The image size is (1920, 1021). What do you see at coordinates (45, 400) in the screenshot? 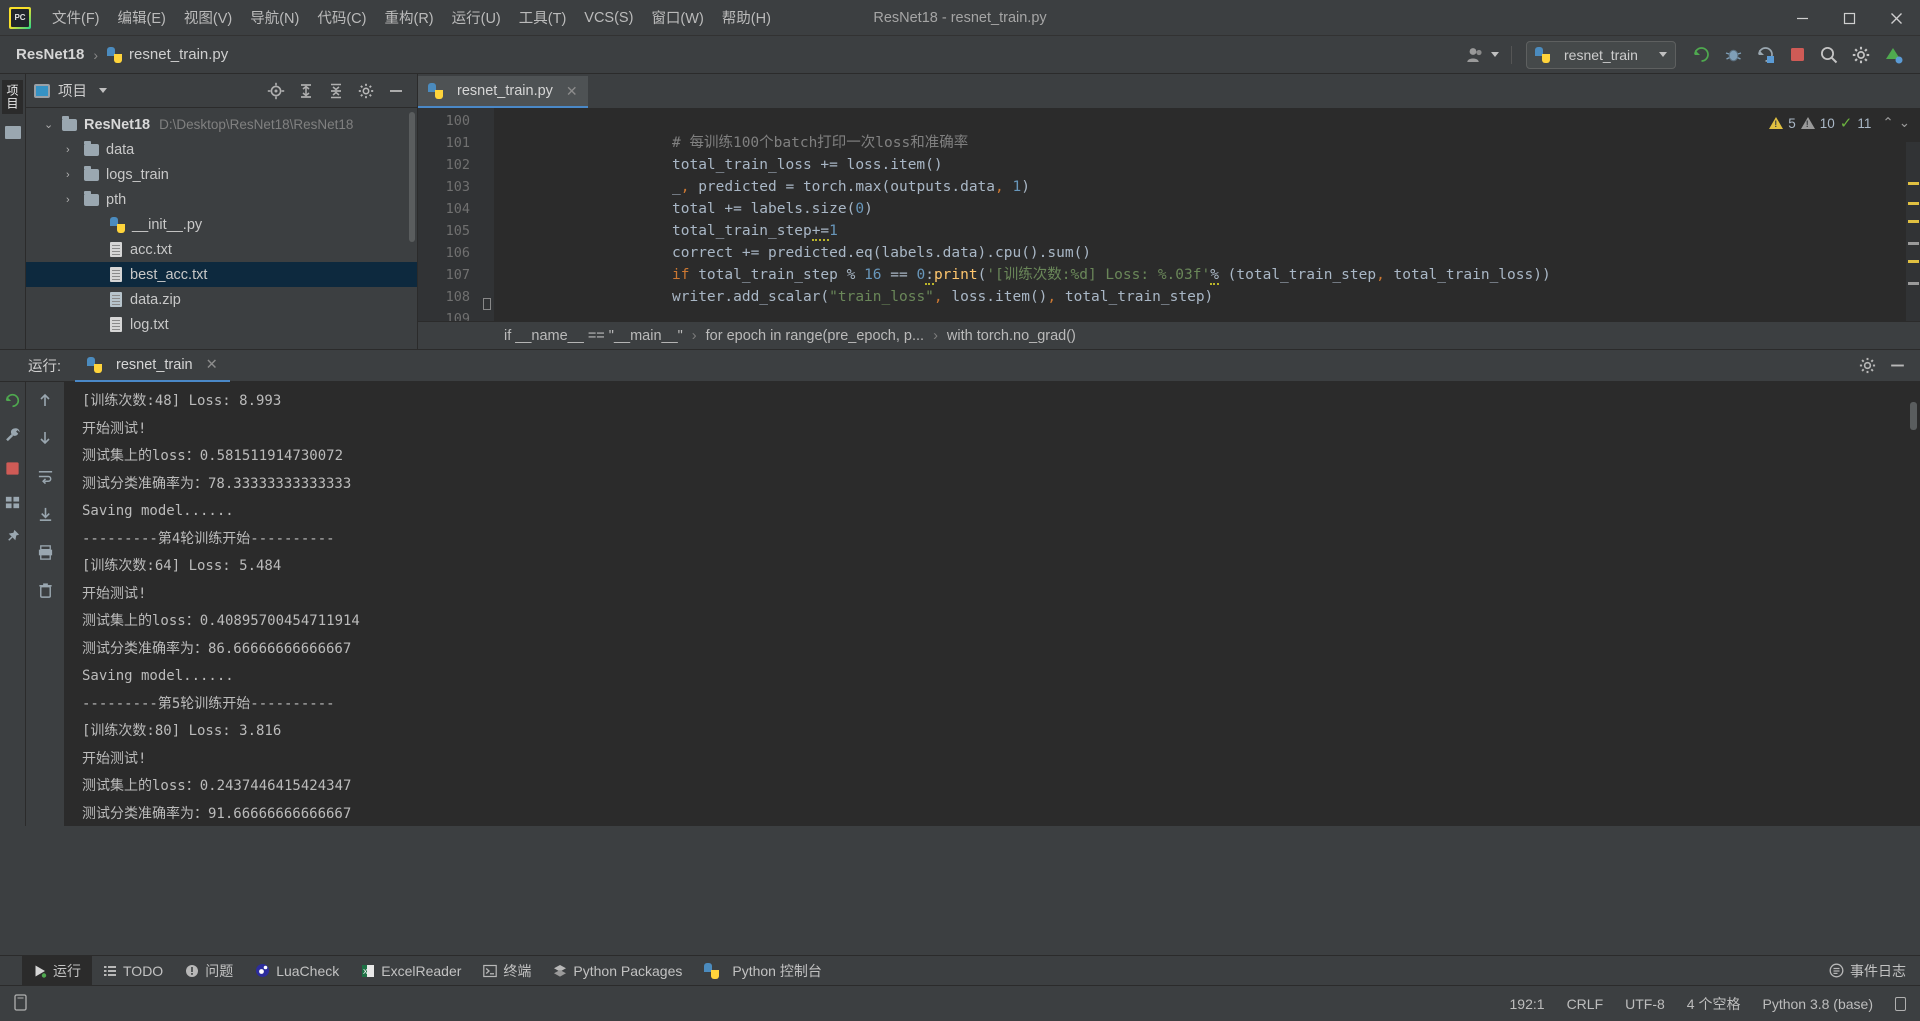
I see `scroll-up-icon` at bounding box center [45, 400].